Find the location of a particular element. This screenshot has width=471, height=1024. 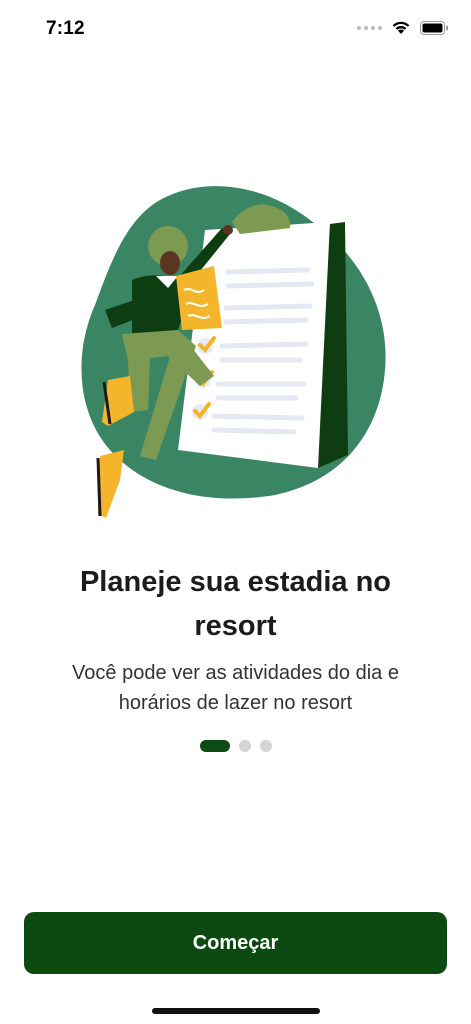

signal-icon is located at coordinates (369, 27).